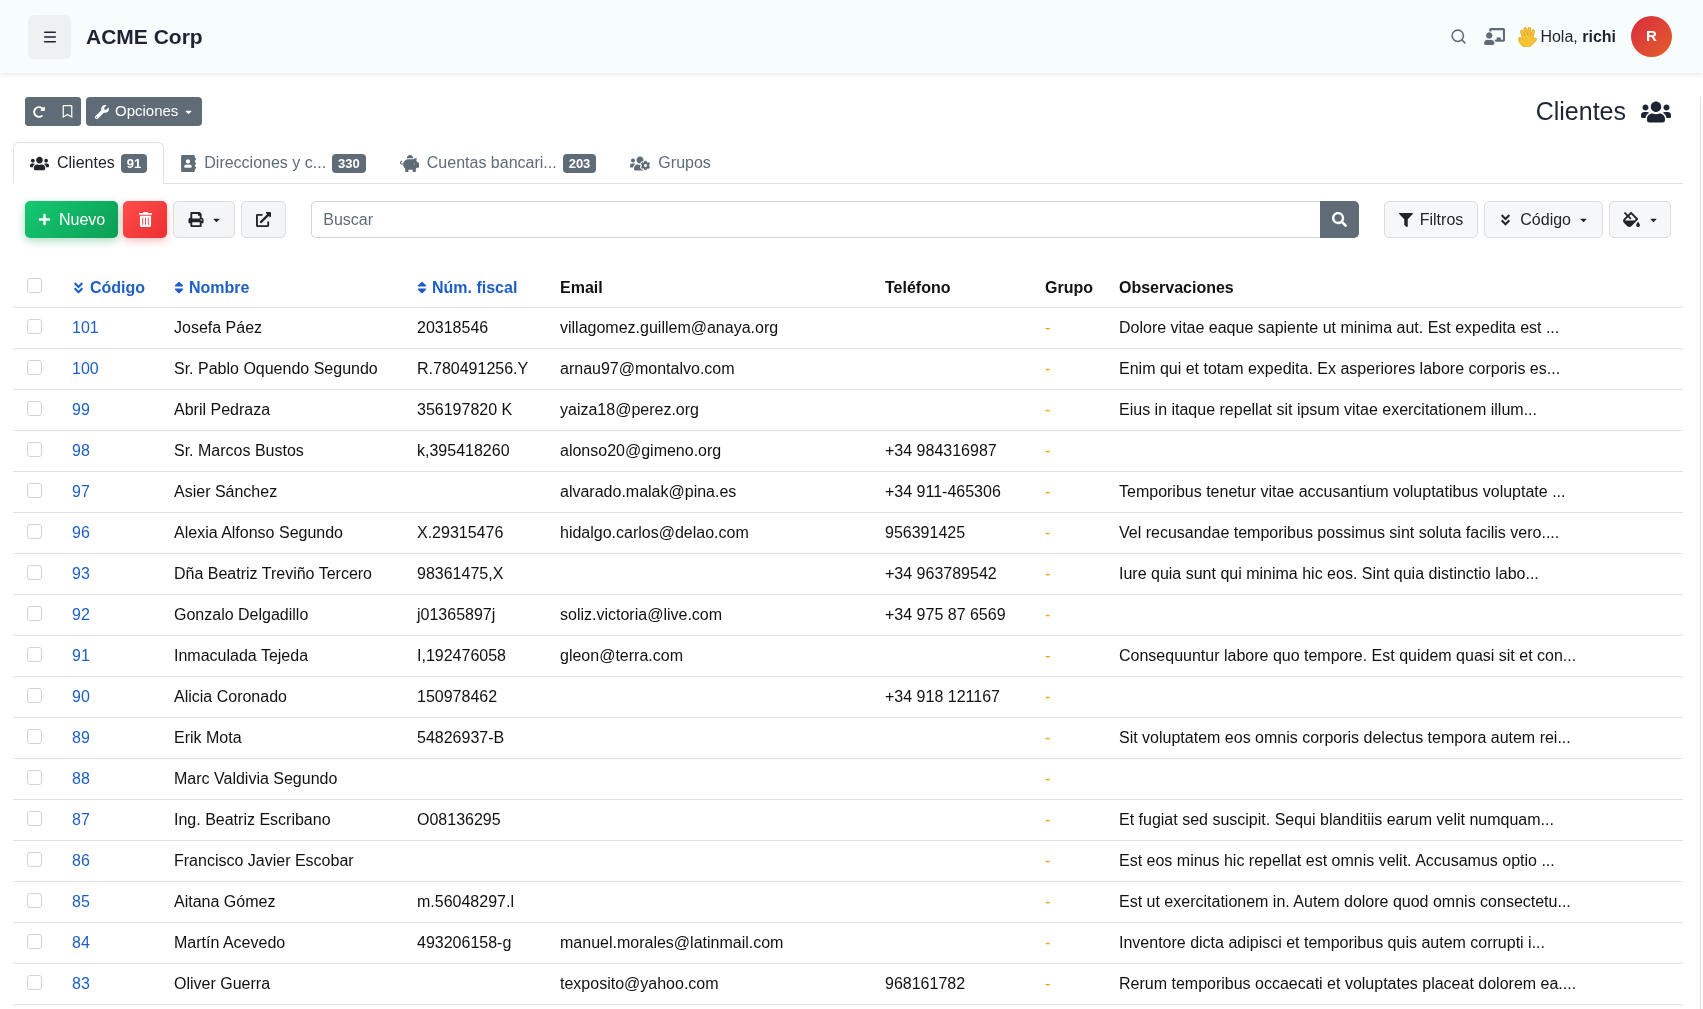 The image size is (1703, 1009). What do you see at coordinates (81, 819) in the screenshot?
I see `code-link: 87` at bounding box center [81, 819].